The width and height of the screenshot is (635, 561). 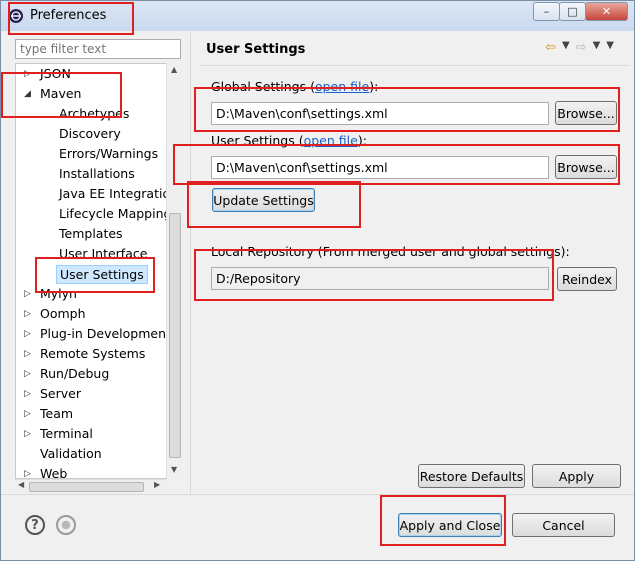 What do you see at coordinates (105, 333) in the screenshot?
I see `tree-item-label: Plug-in Development` at bounding box center [105, 333].